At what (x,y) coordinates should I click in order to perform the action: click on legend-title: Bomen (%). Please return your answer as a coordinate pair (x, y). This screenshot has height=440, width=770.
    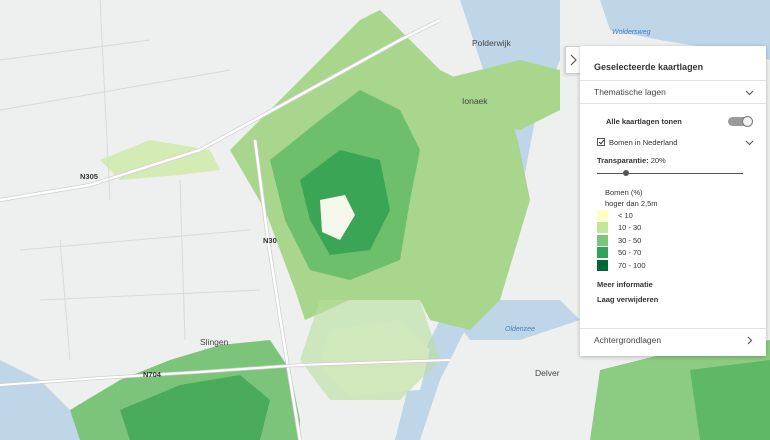
    Looking at the image, I should click on (624, 192).